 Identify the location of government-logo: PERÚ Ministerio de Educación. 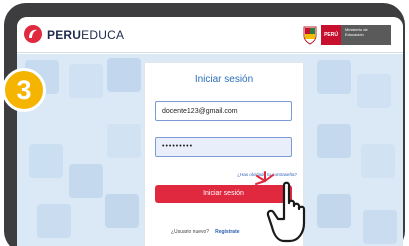
(346, 35).